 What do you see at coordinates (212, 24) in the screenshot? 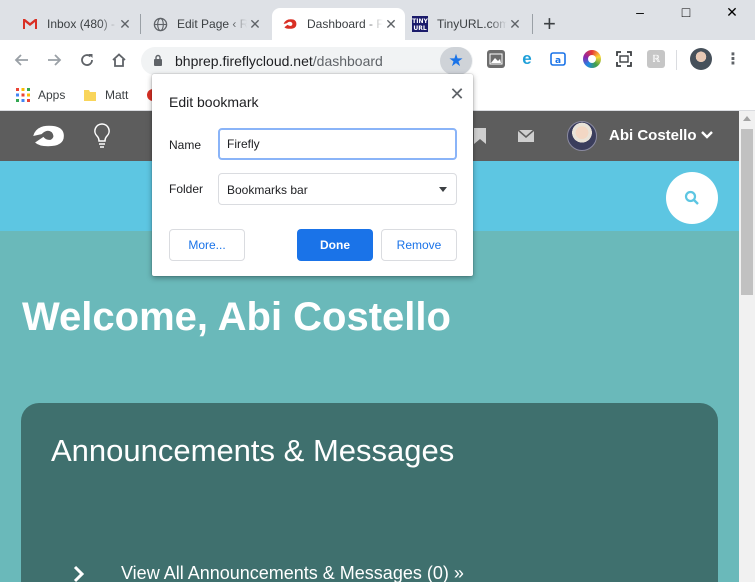
I see `tab-title: Edit Page ‹ Rec` at bounding box center [212, 24].